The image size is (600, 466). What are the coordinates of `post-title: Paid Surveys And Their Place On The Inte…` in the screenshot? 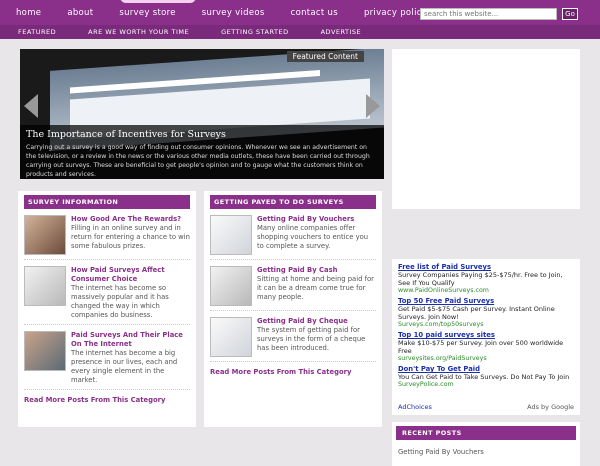 It's located at (130, 340).